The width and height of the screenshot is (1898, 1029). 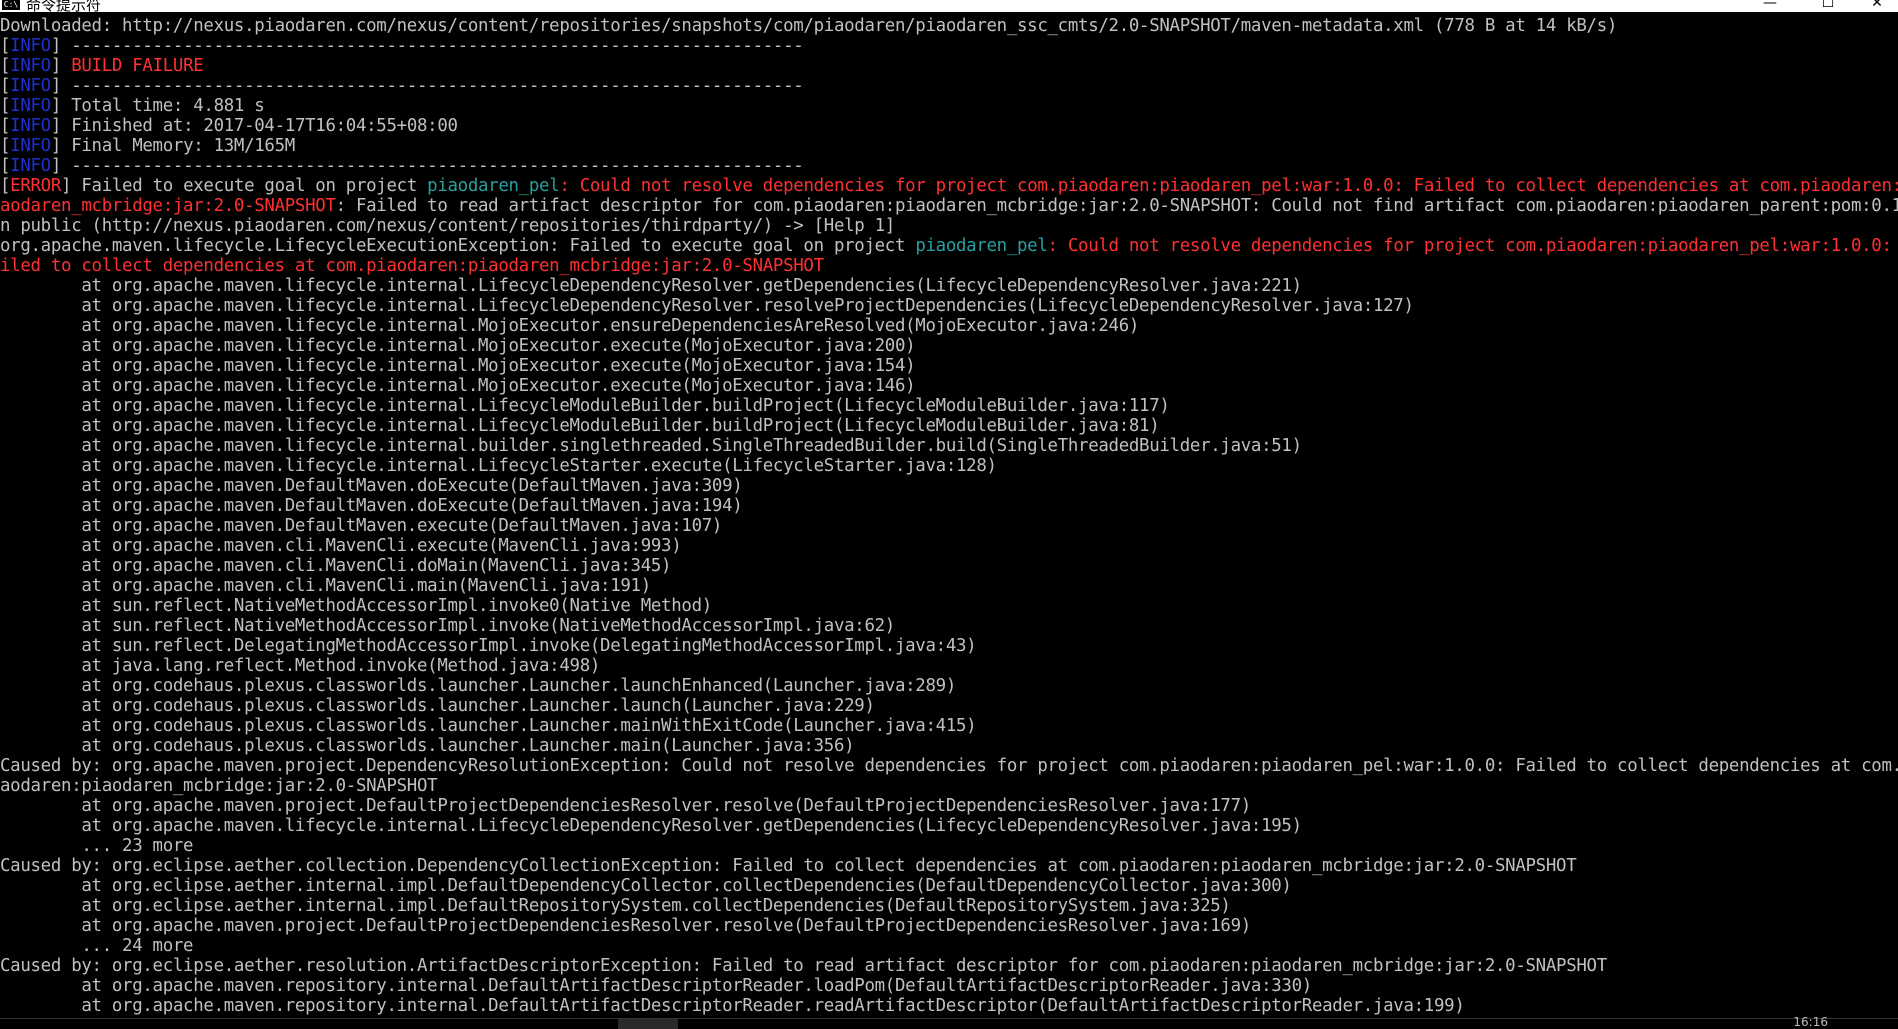 I want to click on console-line: [INFO] BUILD FAILURE, so click(x=102, y=66).